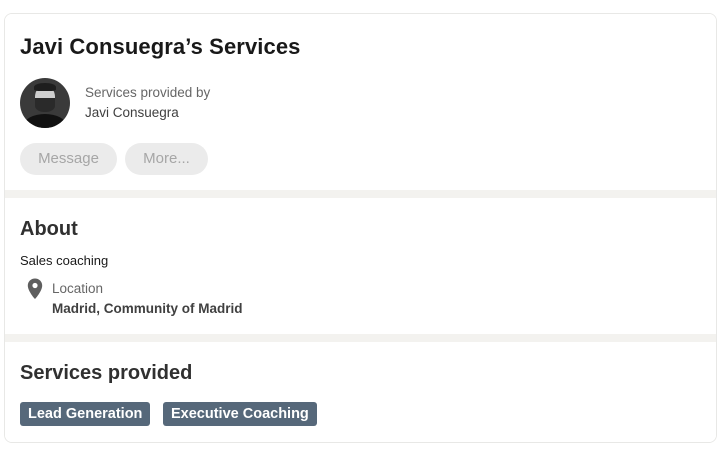  Describe the element at coordinates (148, 92) in the screenshot. I see `provided-by-label: Services provided by` at that location.